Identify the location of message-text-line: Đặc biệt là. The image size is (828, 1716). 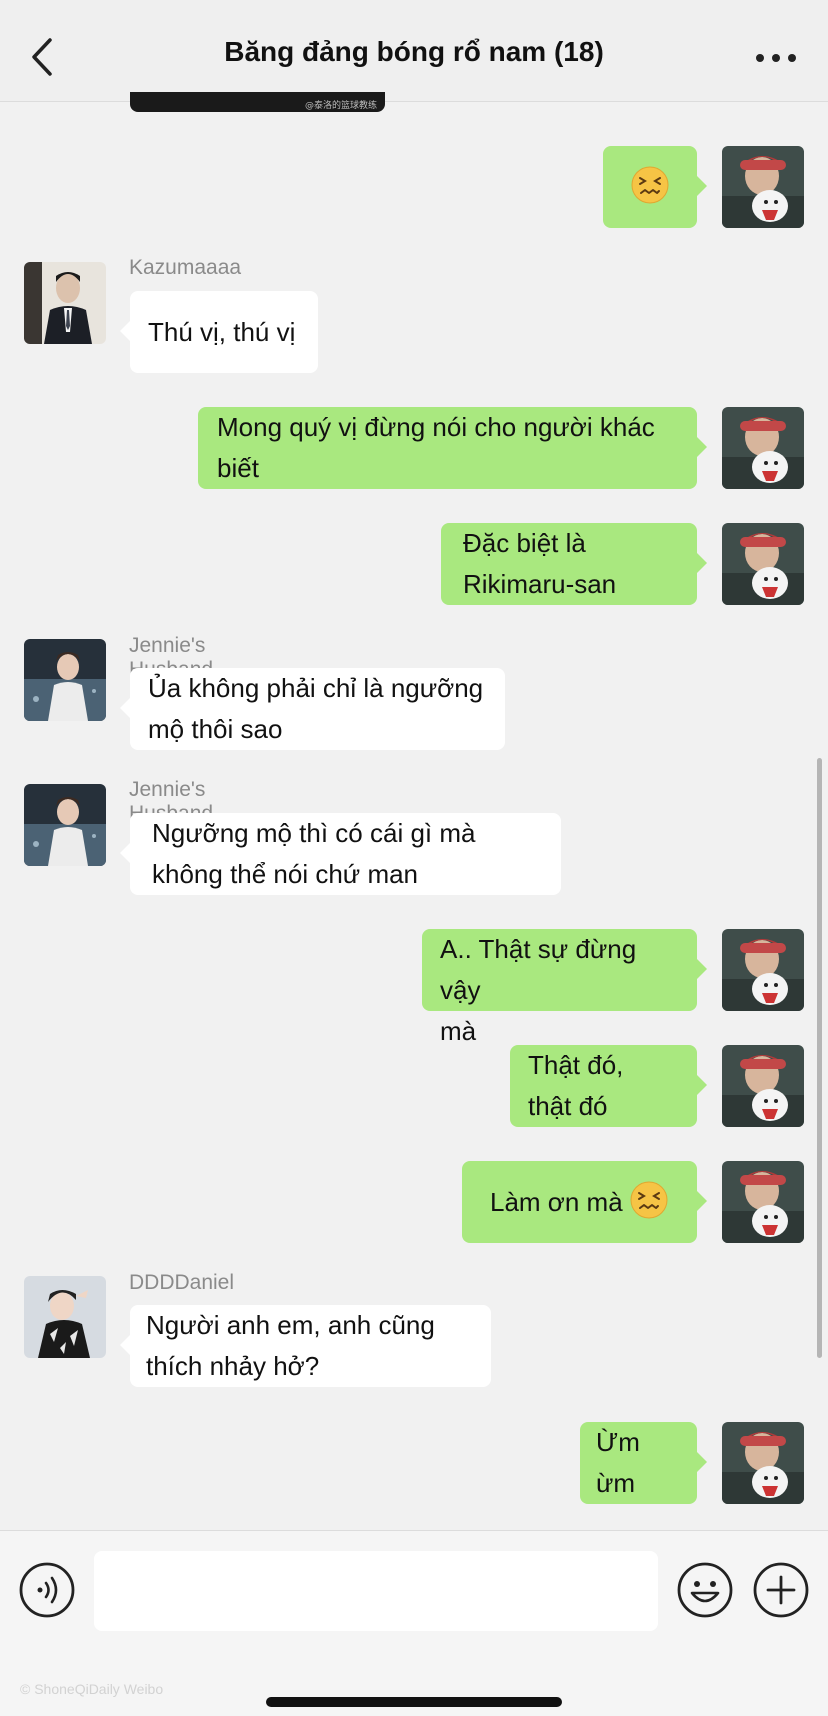
(524, 543).